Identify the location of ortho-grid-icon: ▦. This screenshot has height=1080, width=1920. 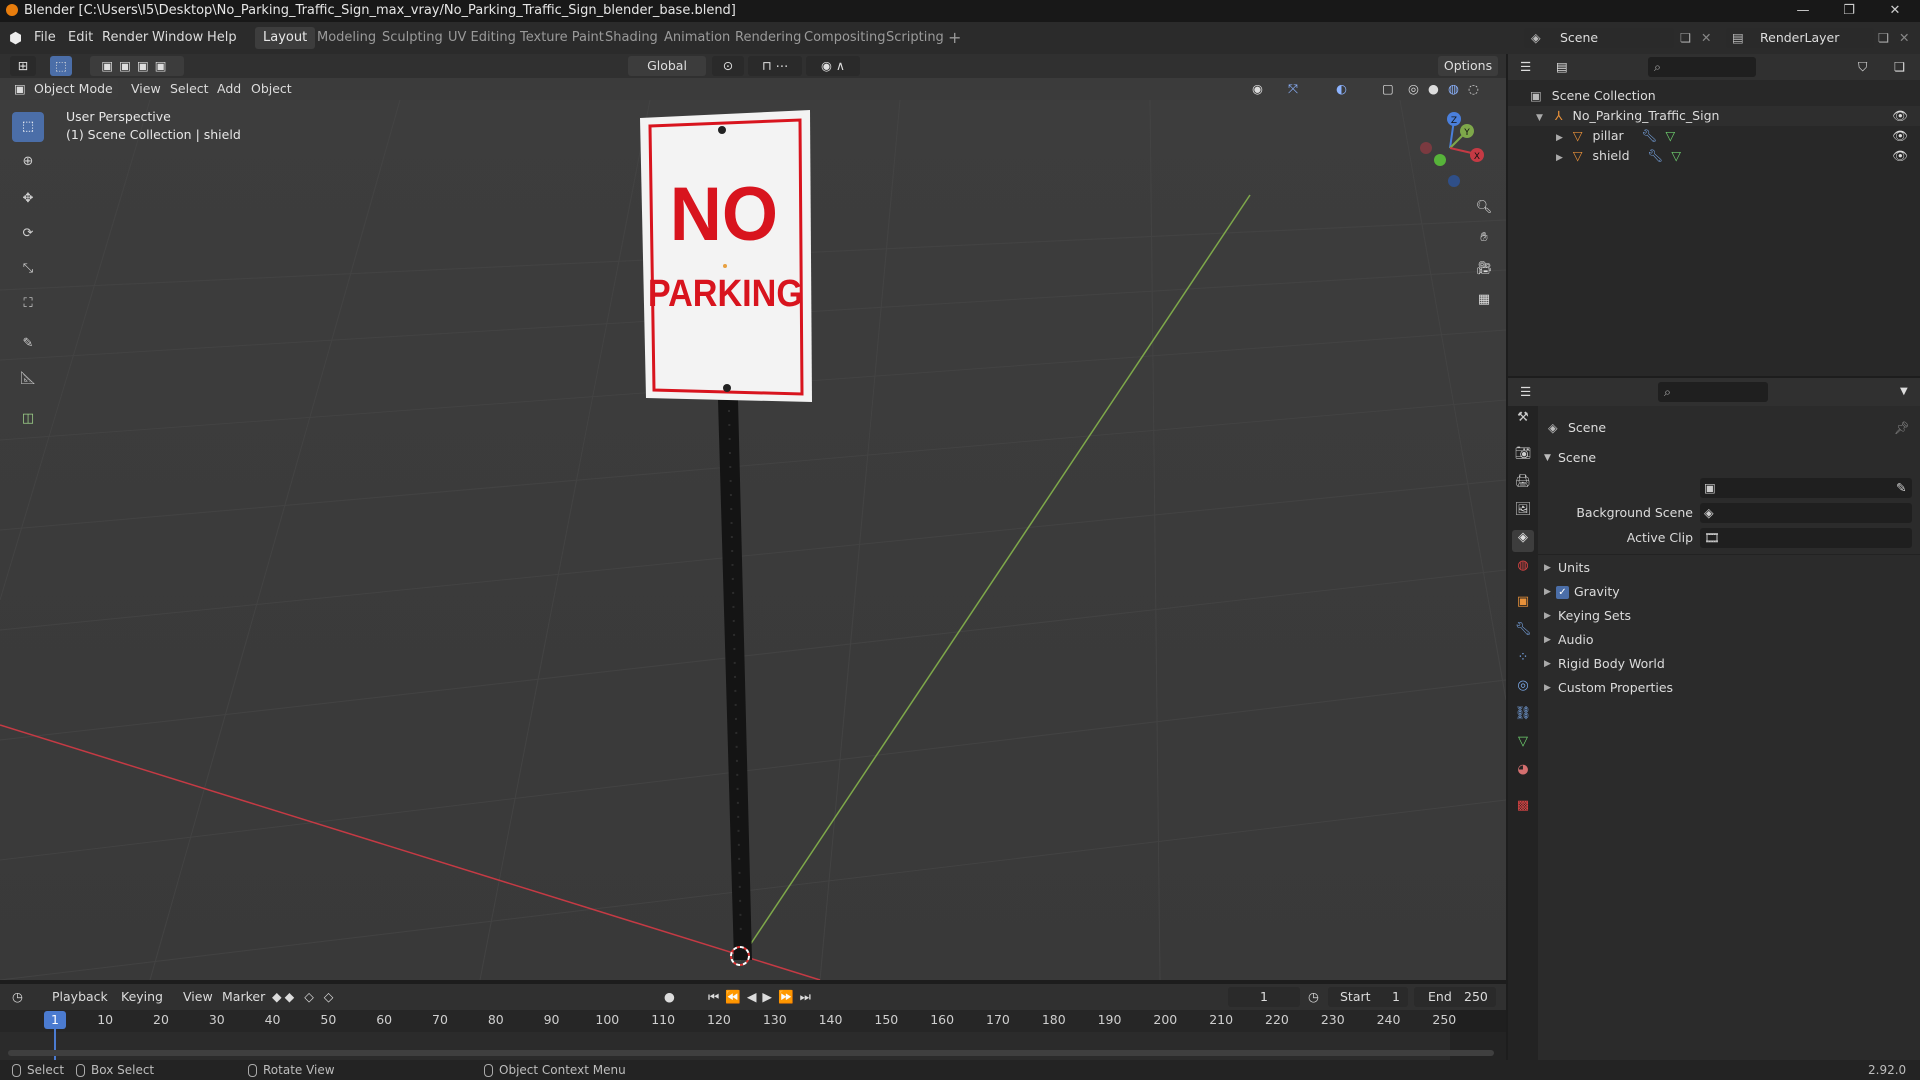
(1484, 300).